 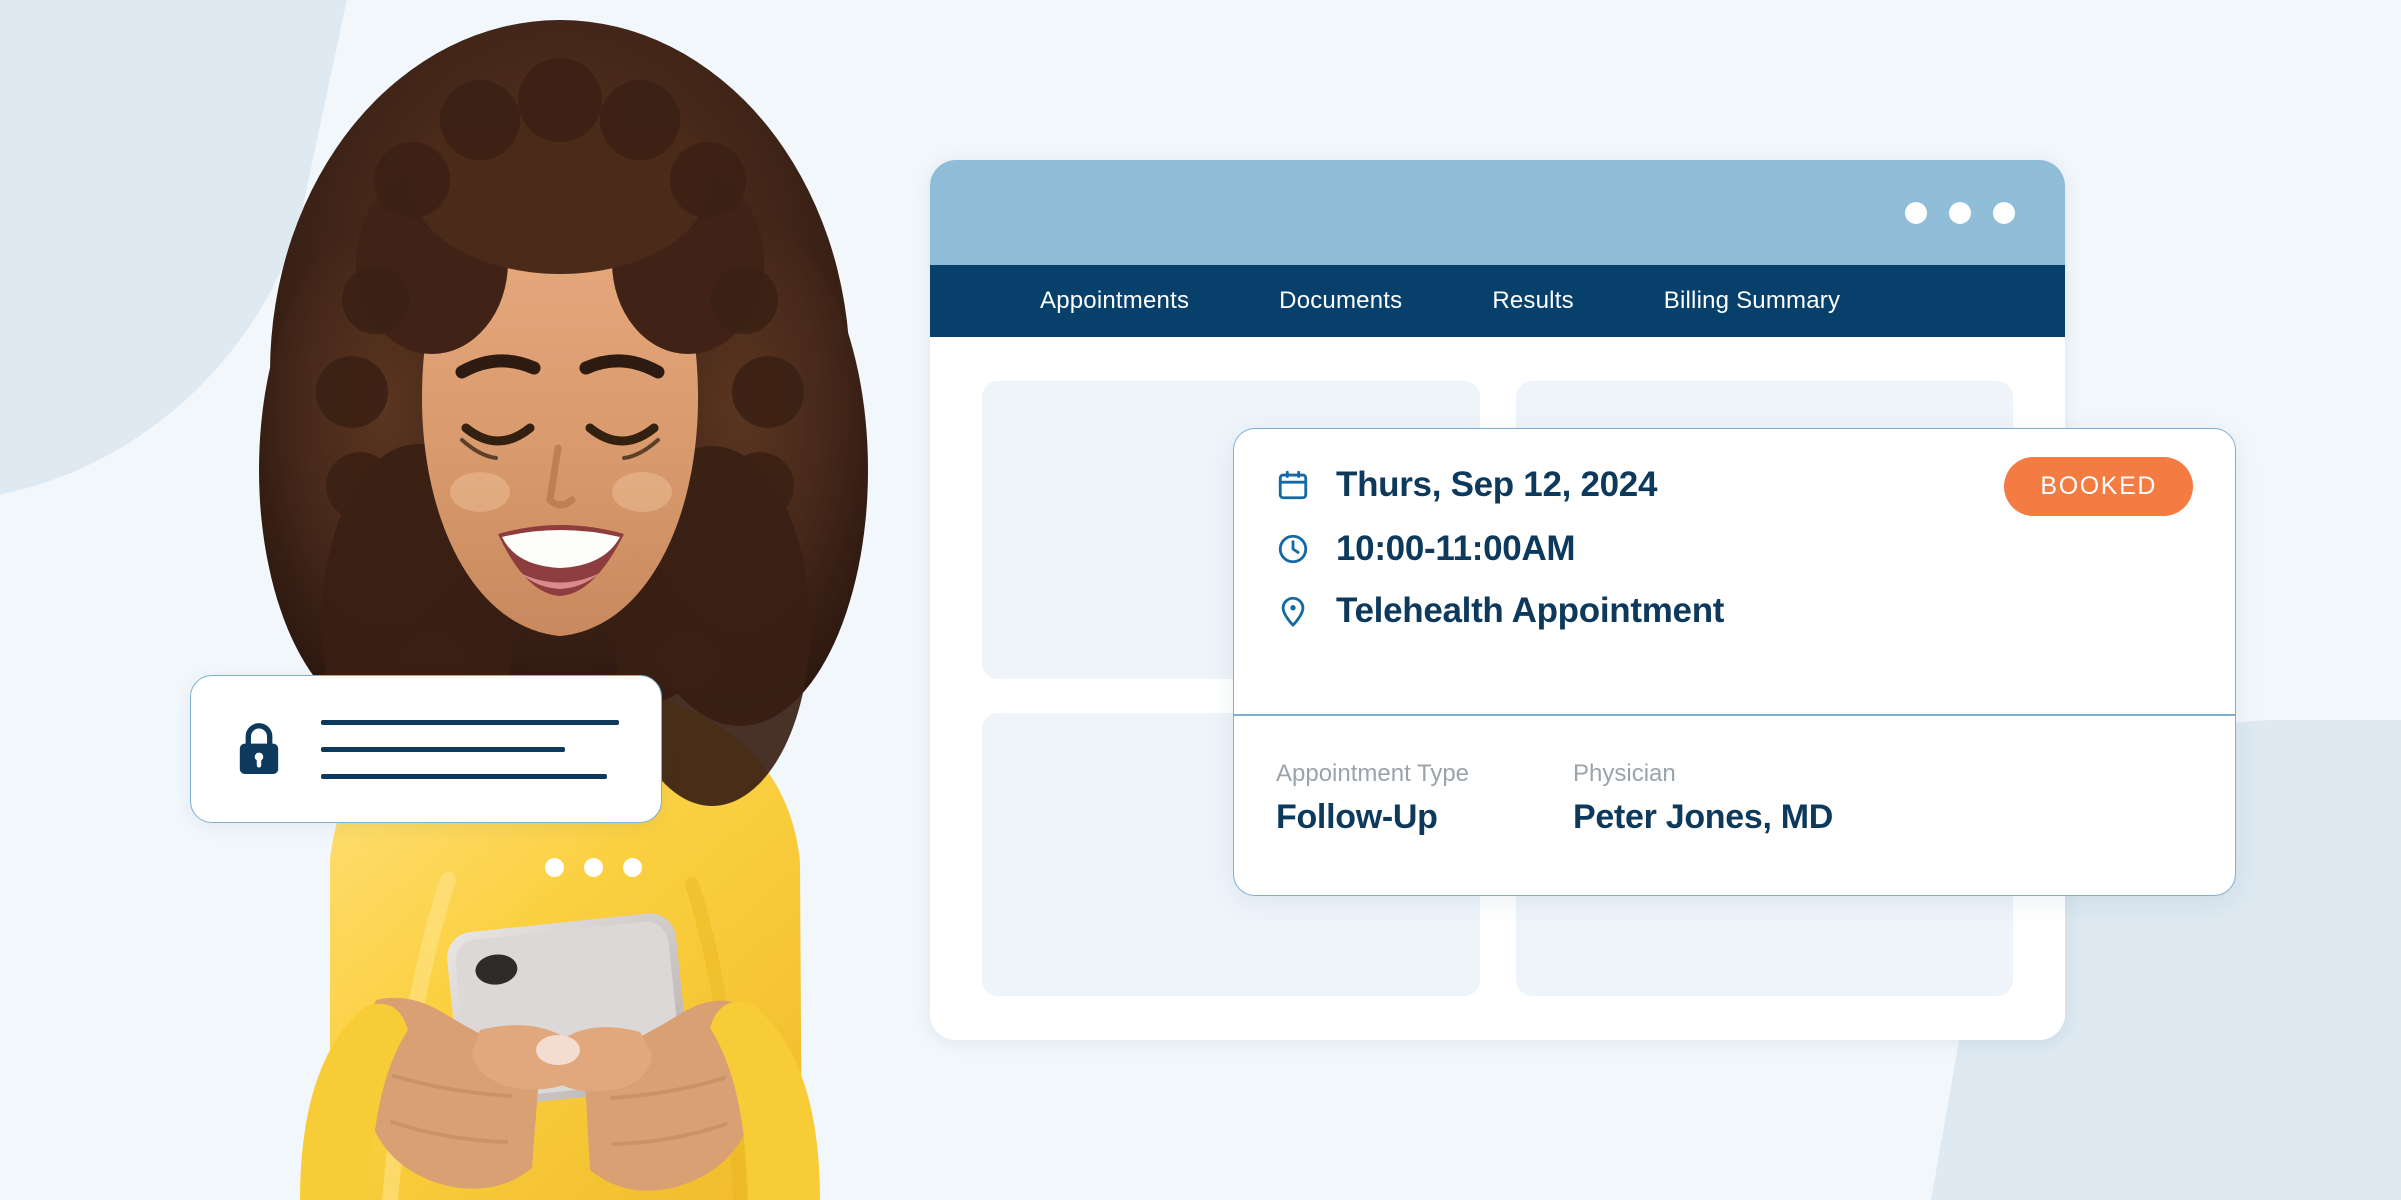 I want to click on calendar-icon, so click(x=1293, y=485).